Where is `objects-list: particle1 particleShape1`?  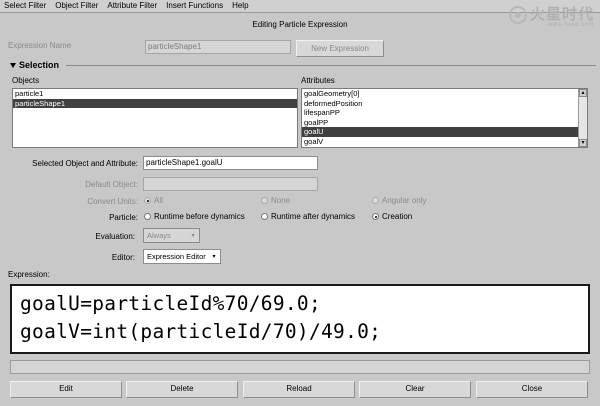 objects-list: particle1 particleShape1 is located at coordinates (155, 118).